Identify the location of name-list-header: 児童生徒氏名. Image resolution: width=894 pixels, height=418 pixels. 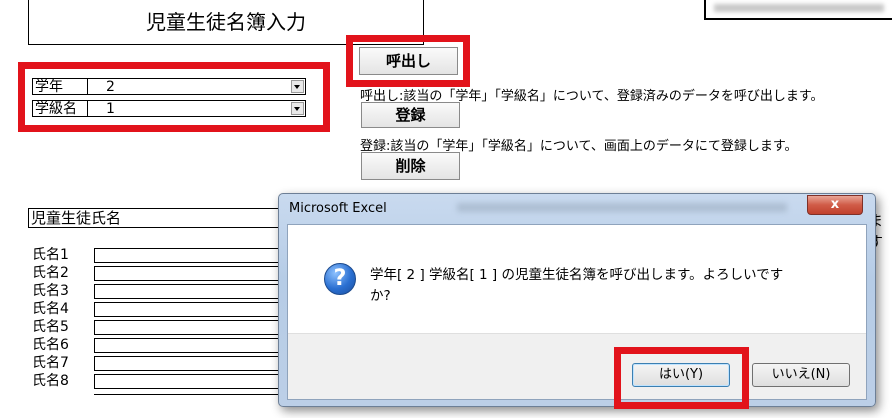
(159, 218).